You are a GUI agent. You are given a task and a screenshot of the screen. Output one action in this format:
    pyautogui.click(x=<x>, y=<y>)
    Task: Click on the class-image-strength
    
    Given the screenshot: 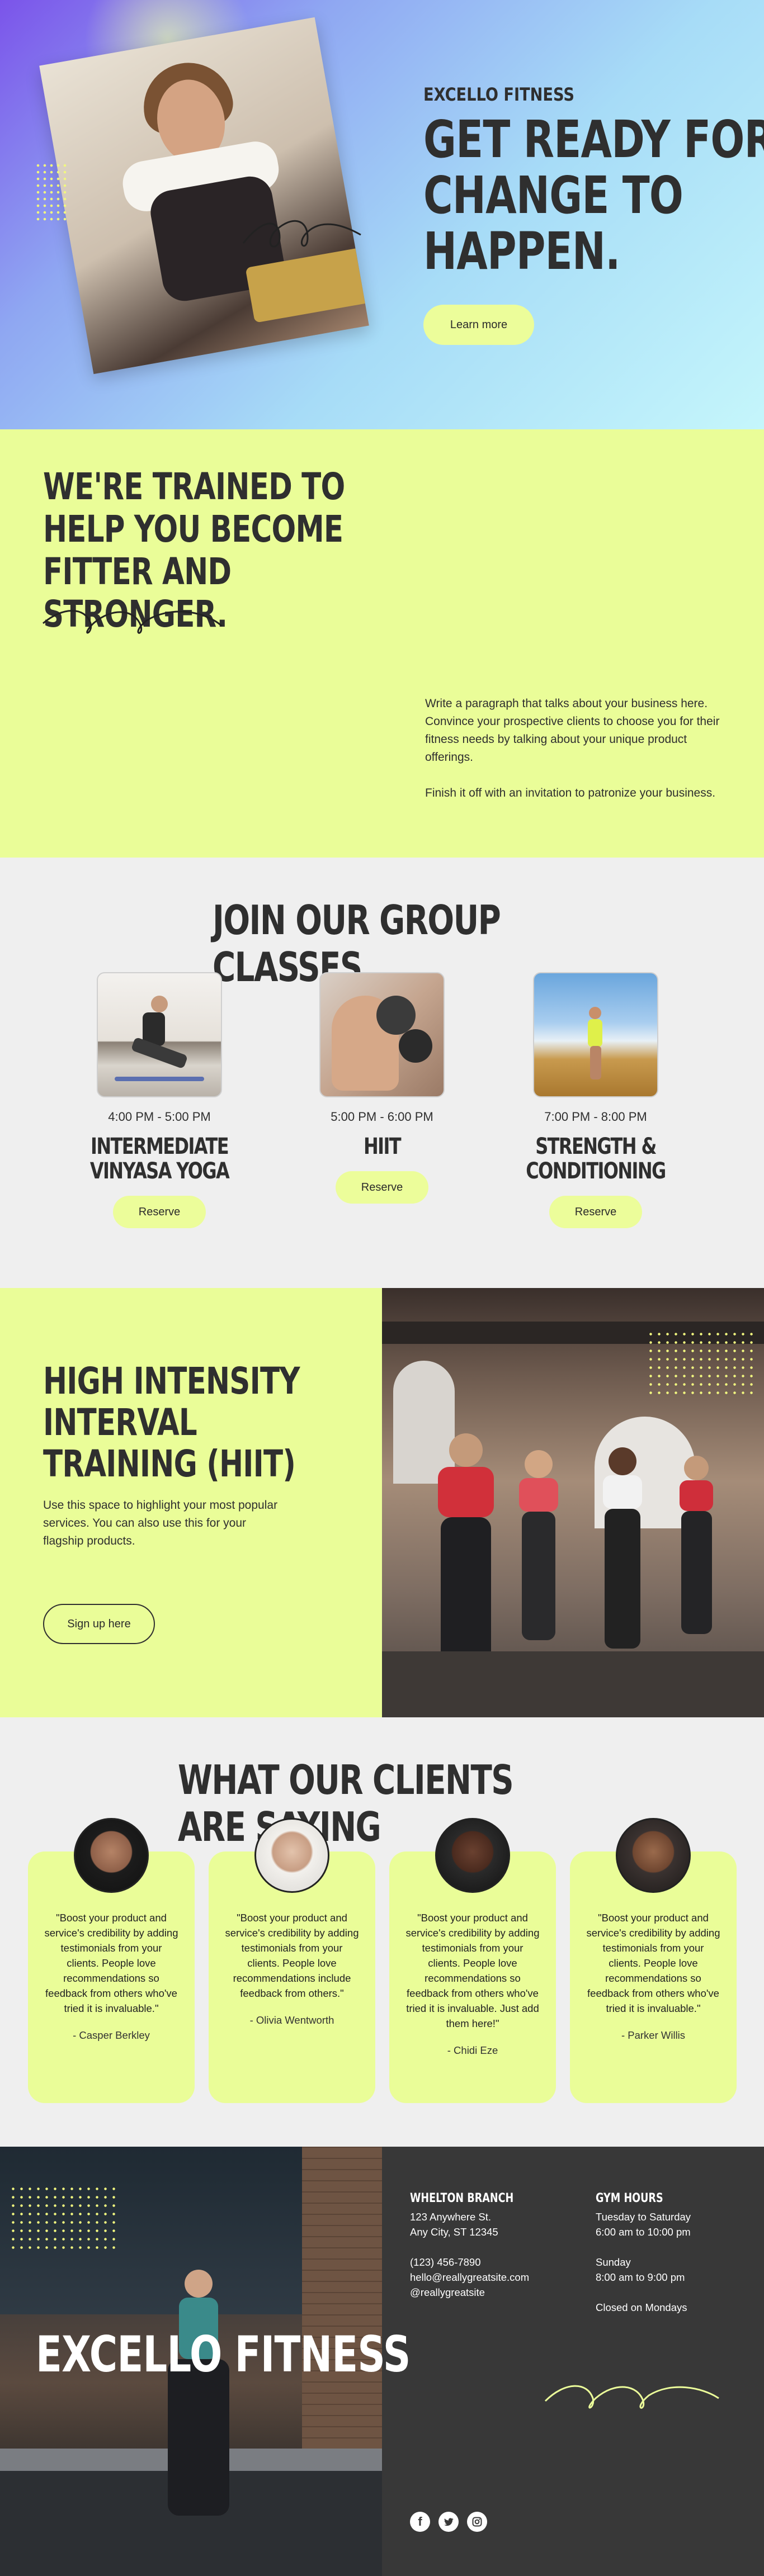 What is the action you would take?
    pyautogui.click(x=595, y=1034)
    